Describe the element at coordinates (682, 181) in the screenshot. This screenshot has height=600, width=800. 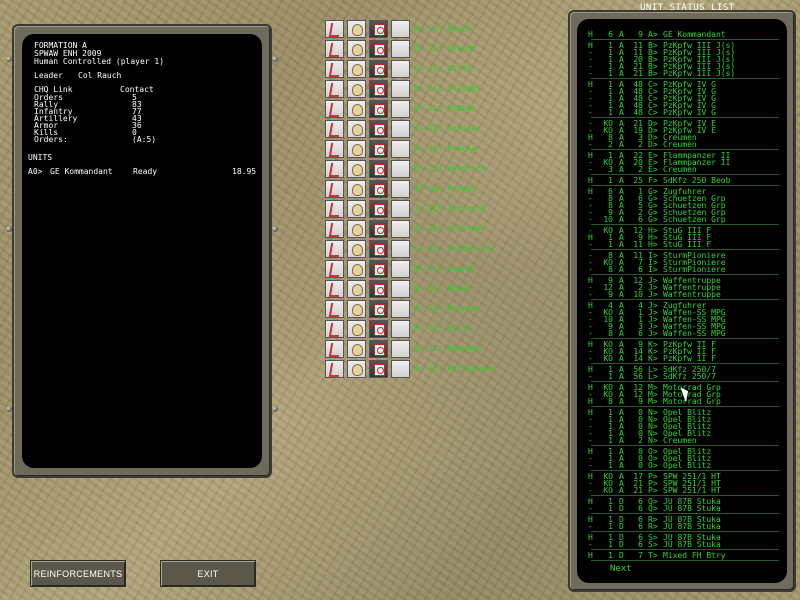
I see `unit-status-row: H 1 A 25 F> SdKfz 250 Beob` at that location.